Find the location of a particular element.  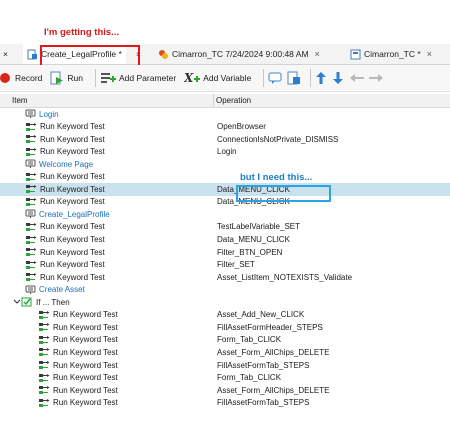

tree-keyword-row: Run Keyword Test is located at coordinates (225, 177).